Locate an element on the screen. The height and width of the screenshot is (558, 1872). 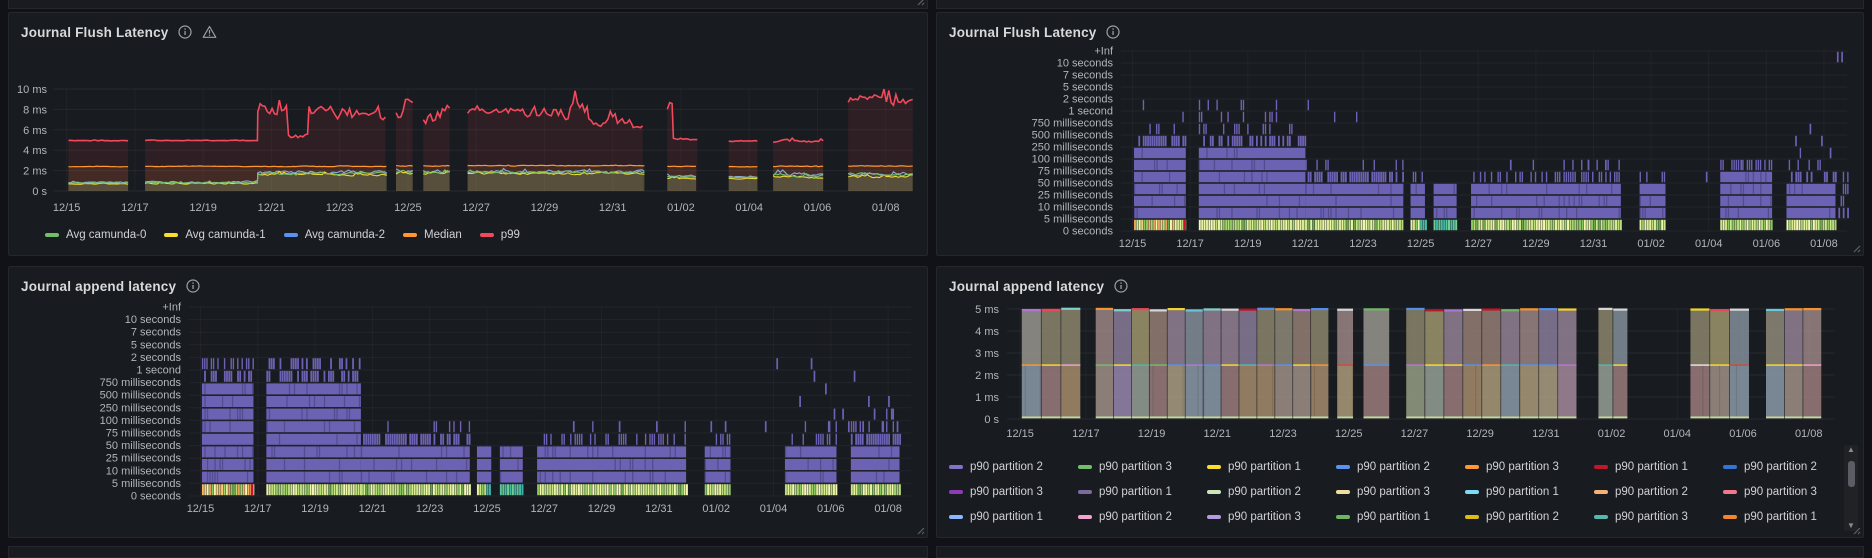
legend-item: Median is located at coordinates (432, 235).